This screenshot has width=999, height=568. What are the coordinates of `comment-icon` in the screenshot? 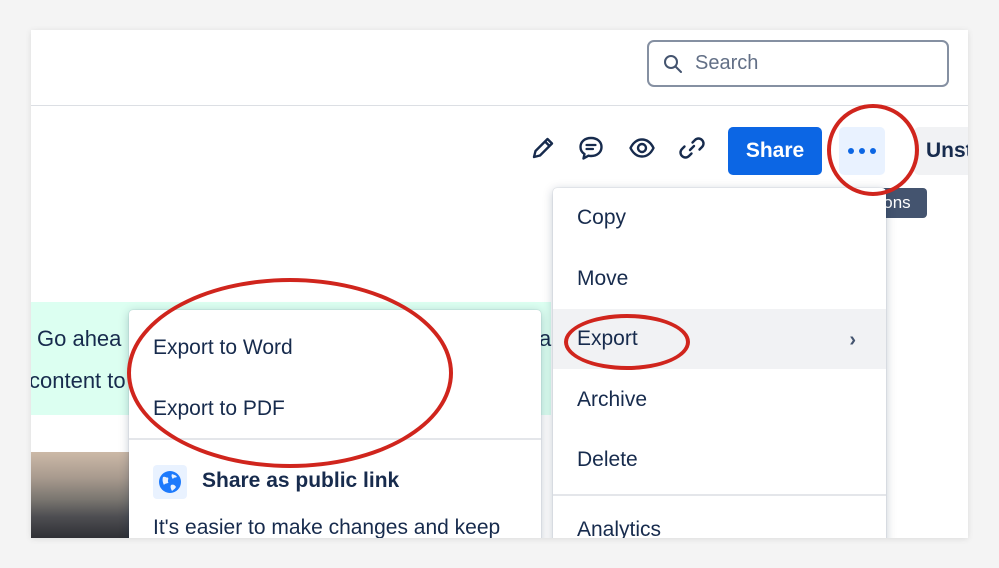 It's located at (591, 148).